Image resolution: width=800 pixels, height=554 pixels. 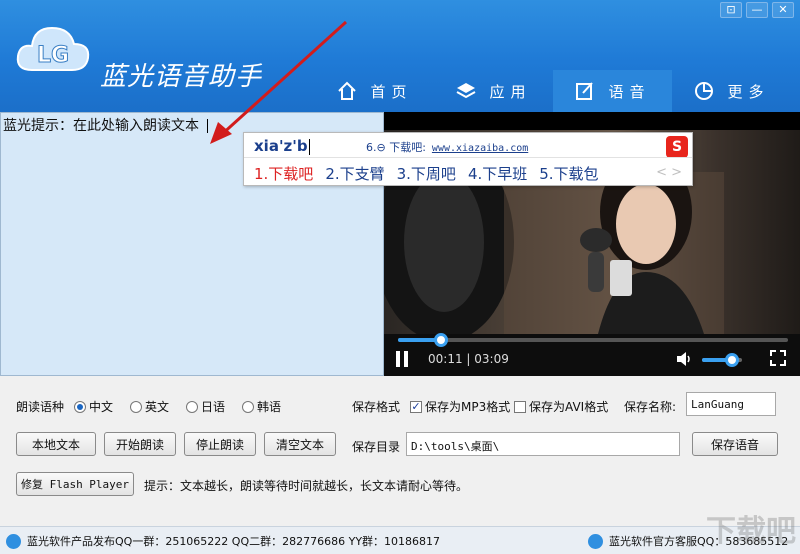 What do you see at coordinates (585, 91) in the screenshot?
I see `edit-icon` at bounding box center [585, 91].